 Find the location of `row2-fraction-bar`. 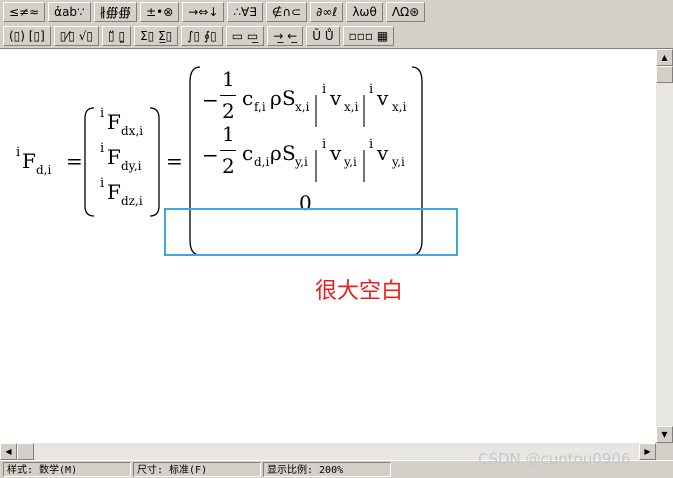

row2-fraction-bar is located at coordinates (228, 150).